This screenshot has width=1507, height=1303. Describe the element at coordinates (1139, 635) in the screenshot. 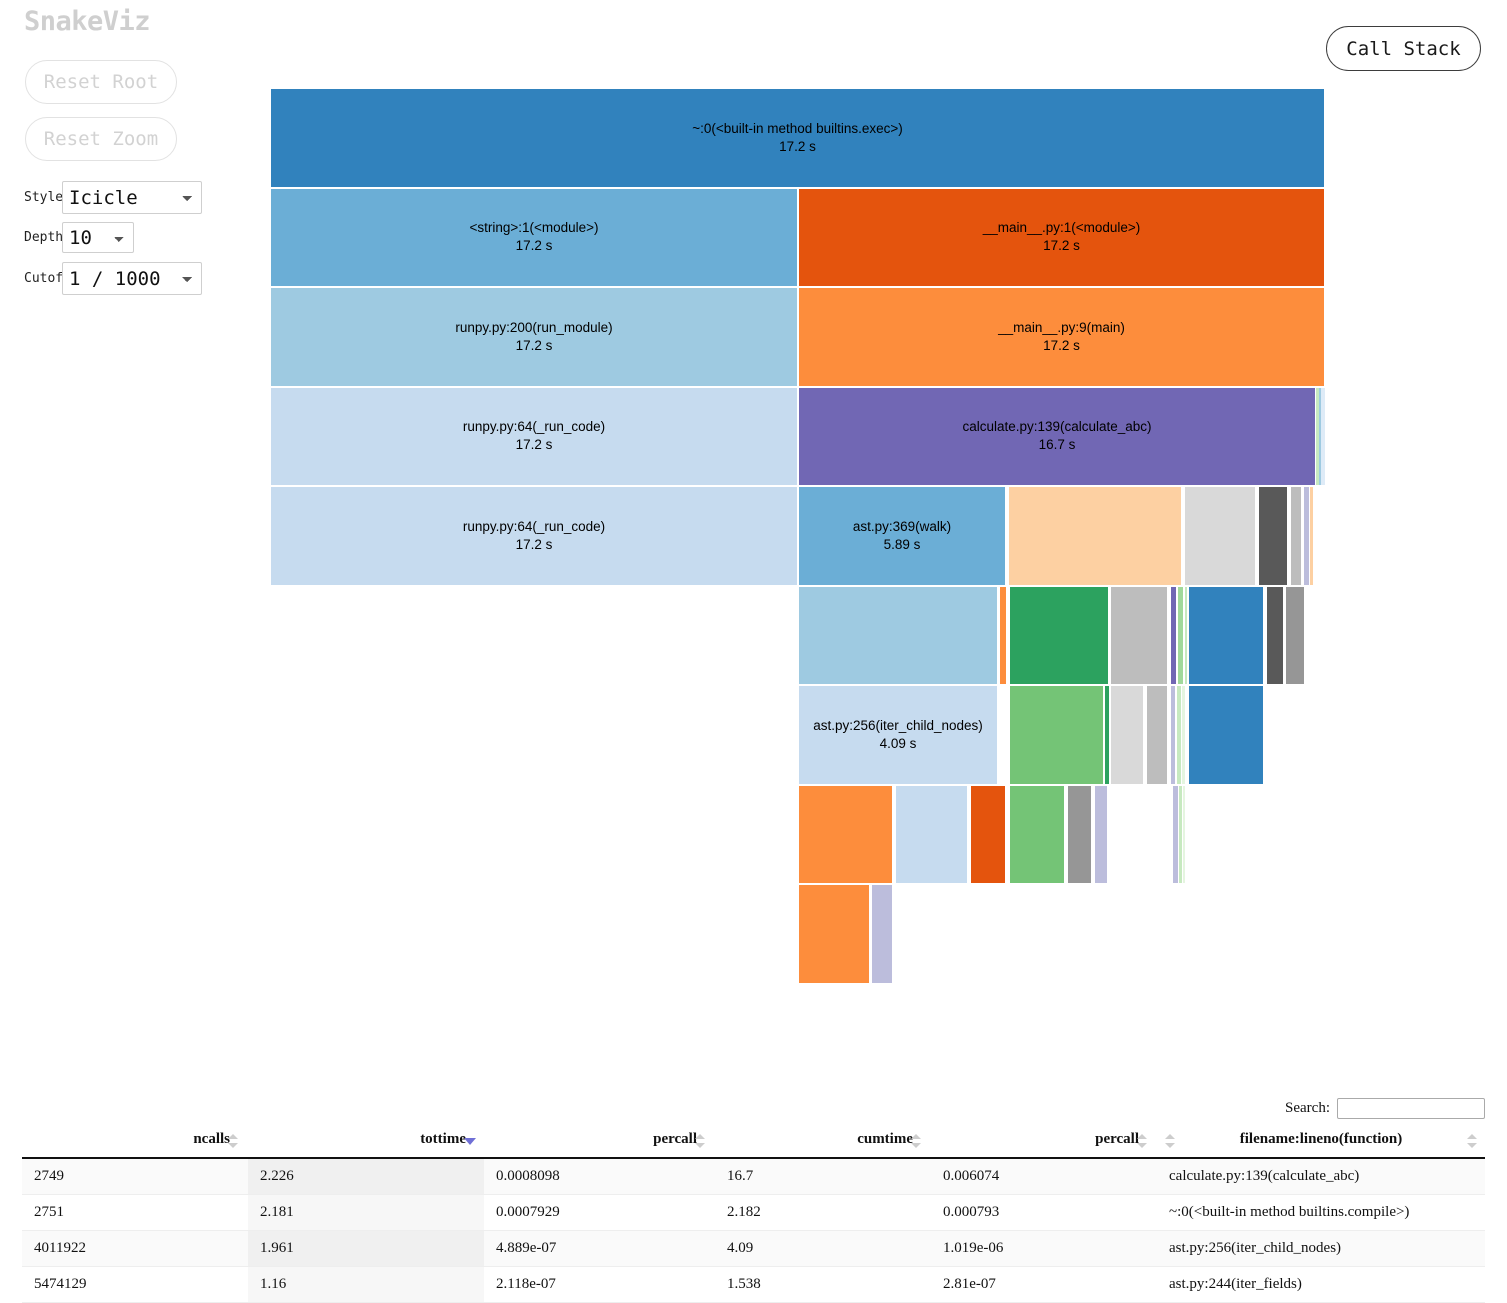

I see `icicle-cell-r5-c3` at that location.